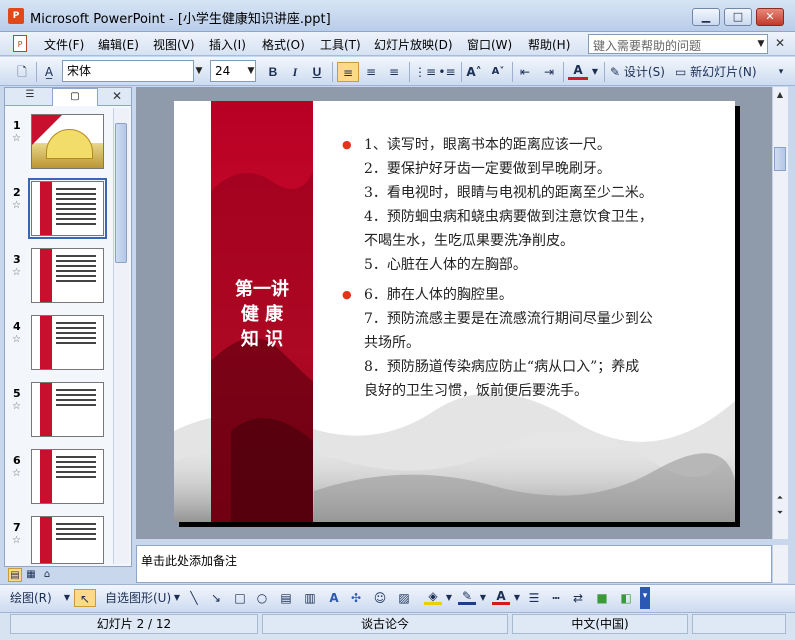 This screenshot has height=640, width=795. Describe the element at coordinates (118, 44) in the screenshot. I see `menu-edit: 编辑(E)` at that location.